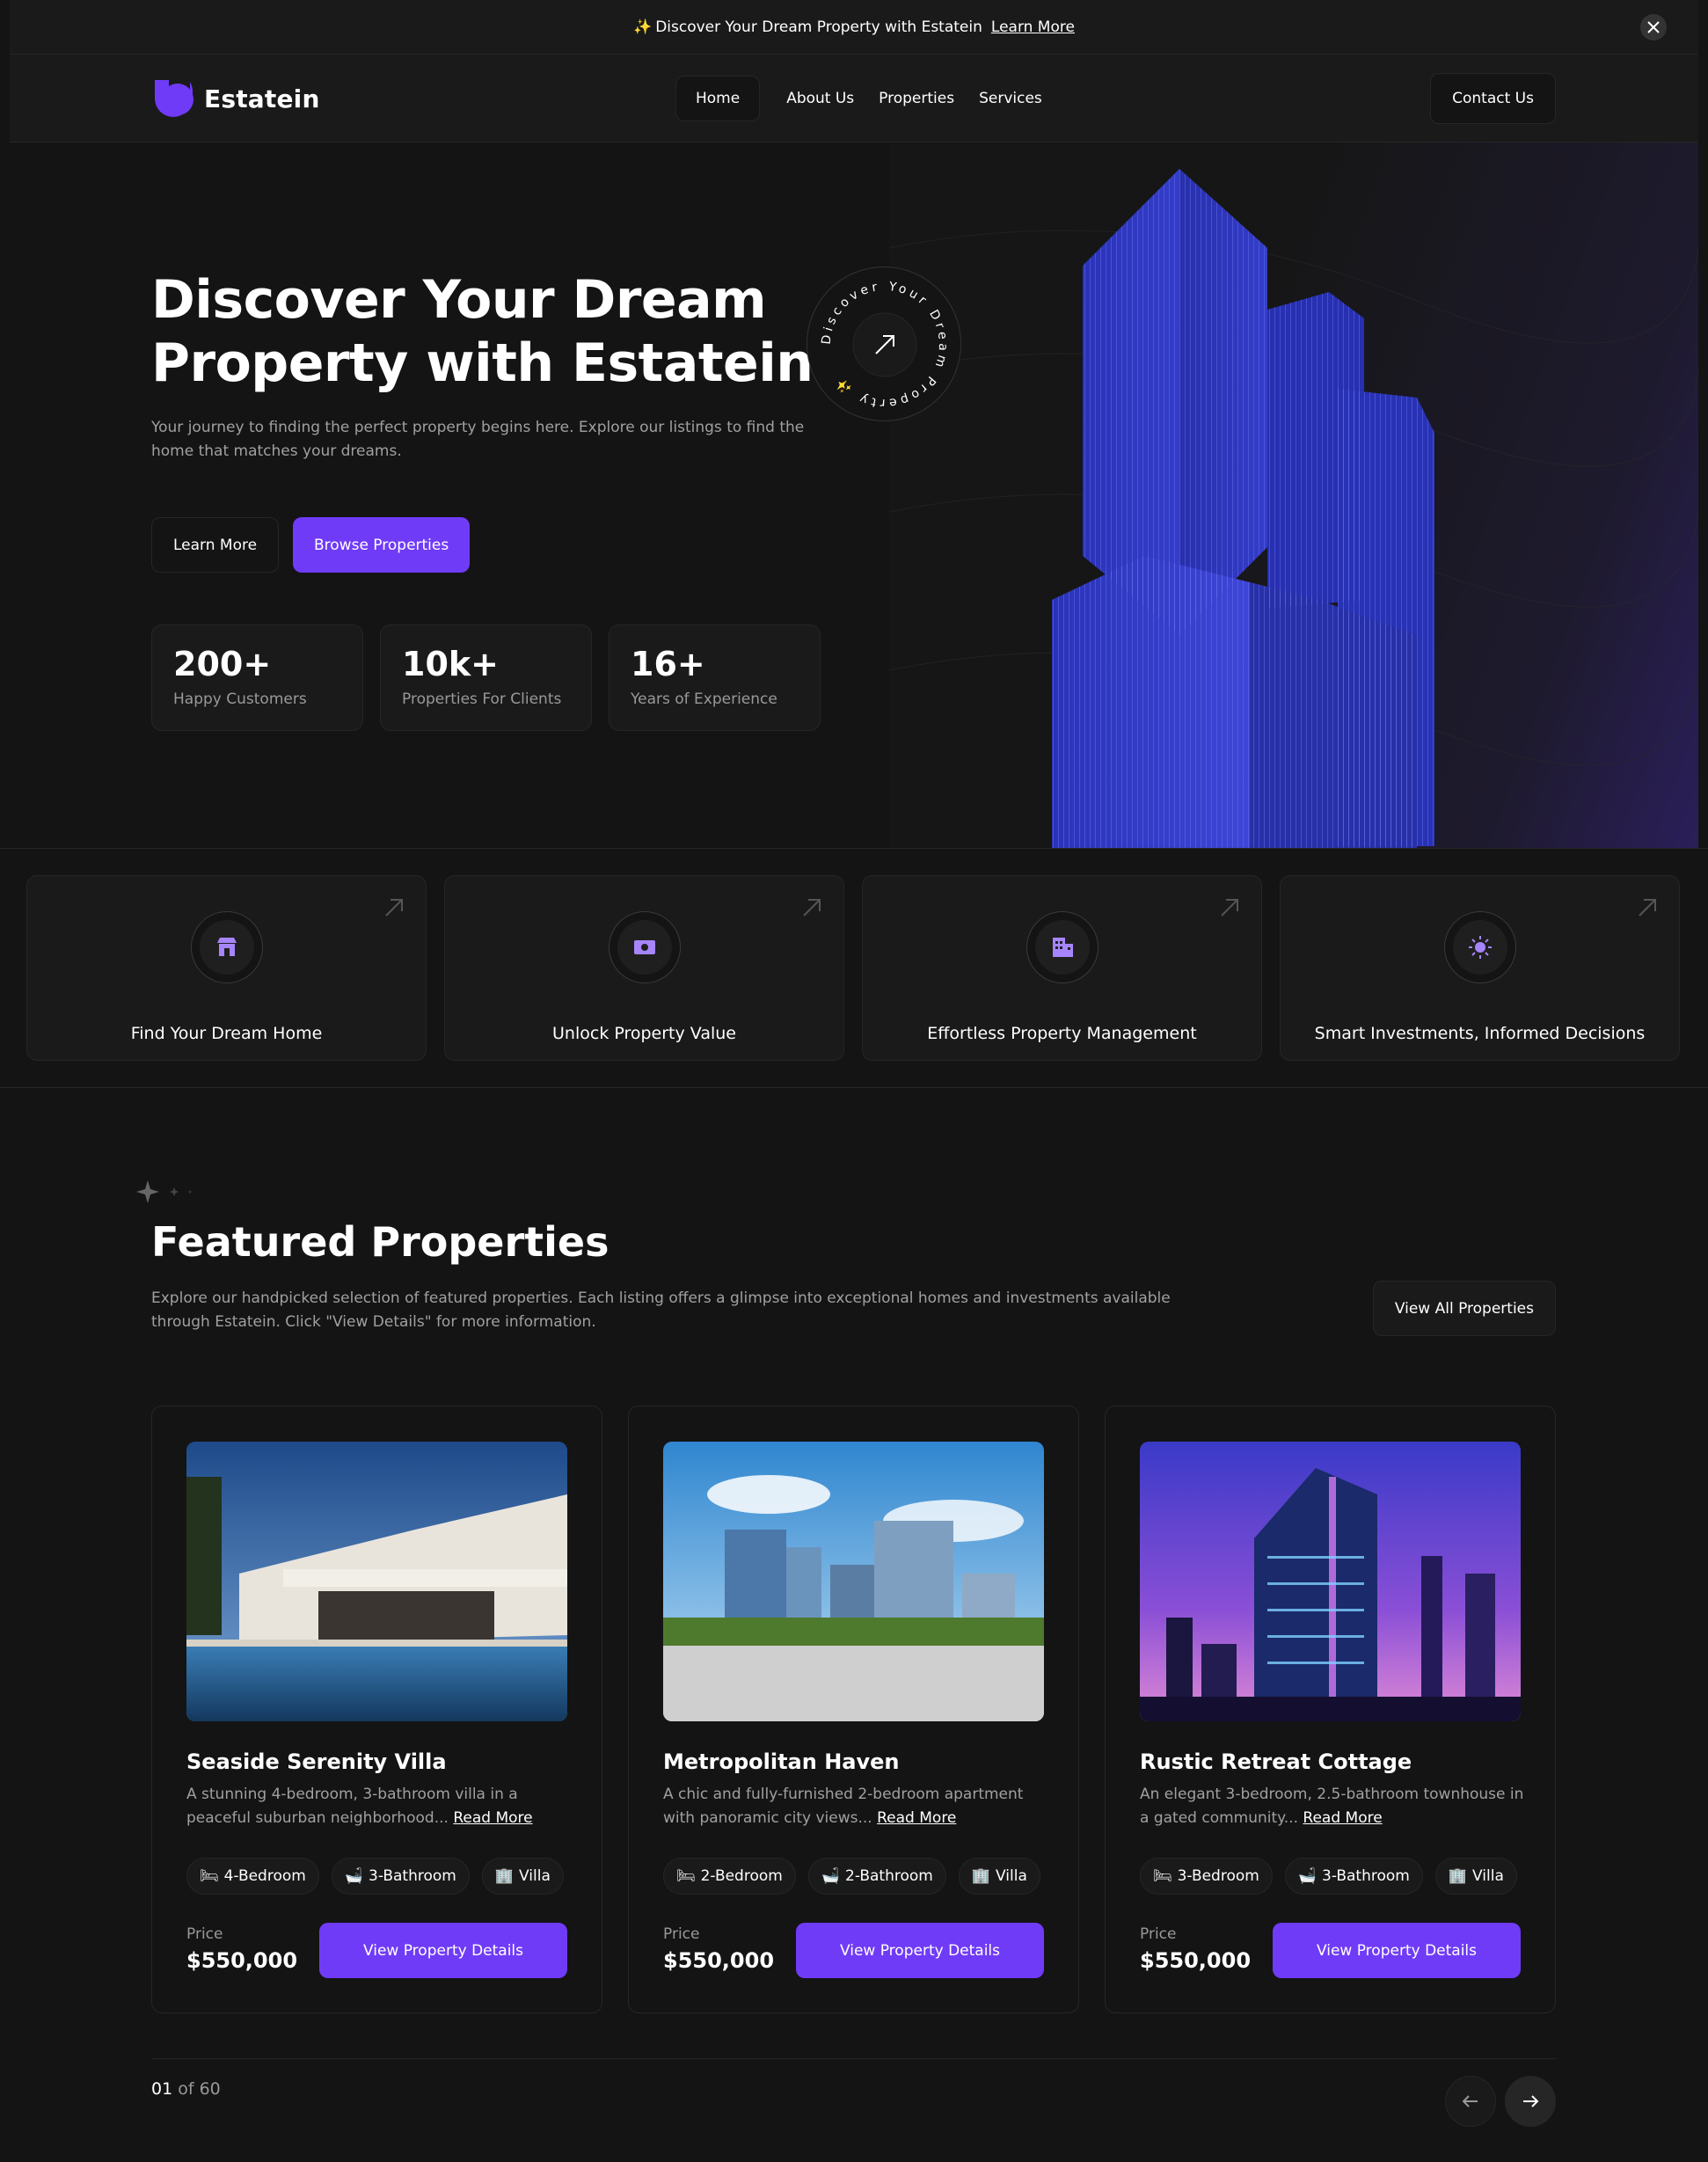 This screenshot has height=2162, width=1708. I want to click on stat-customers: 200+ Happy Customers, so click(257, 677).